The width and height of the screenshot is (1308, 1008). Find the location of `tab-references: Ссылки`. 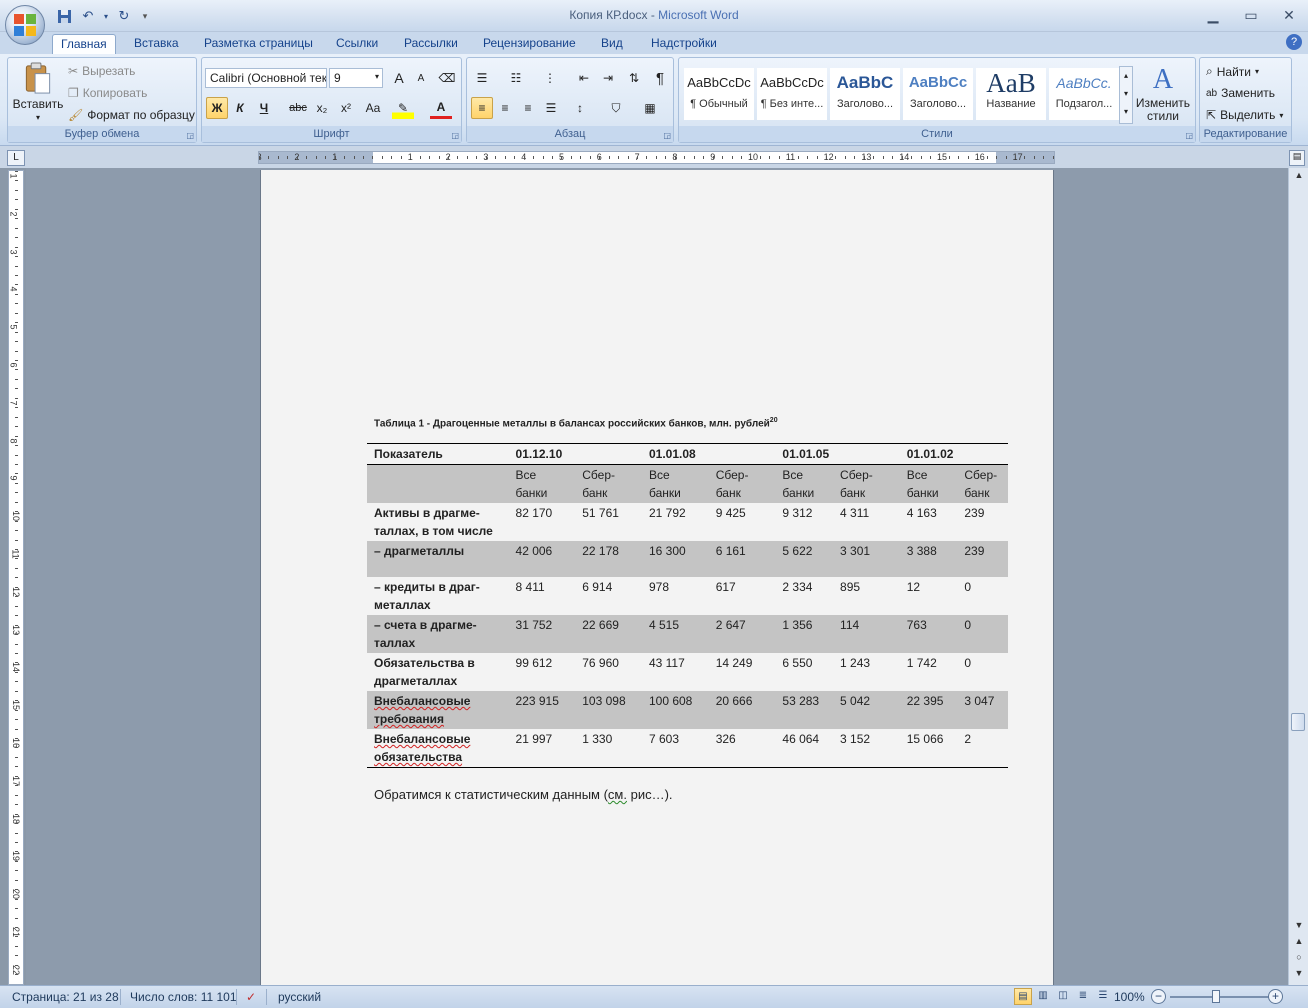

tab-references: Ссылки is located at coordinates (357, 44).